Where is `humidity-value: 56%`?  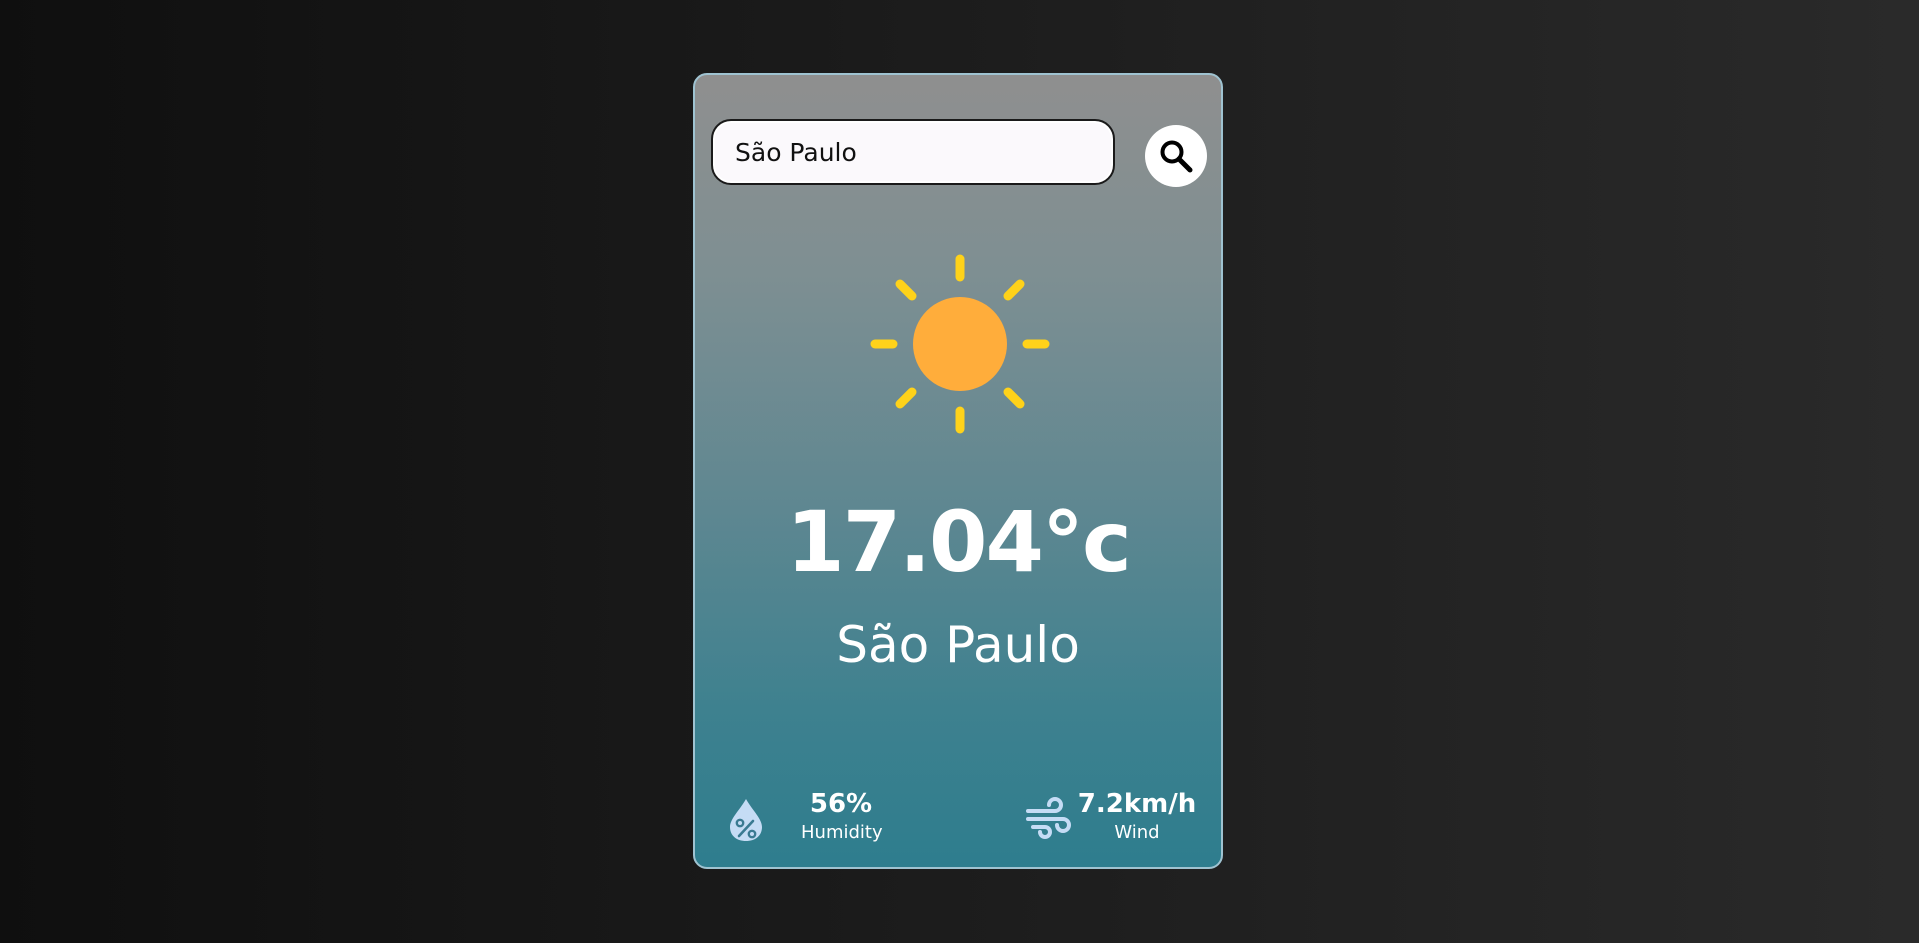 humidity-value: 56% is located at coordinates (841, 804).